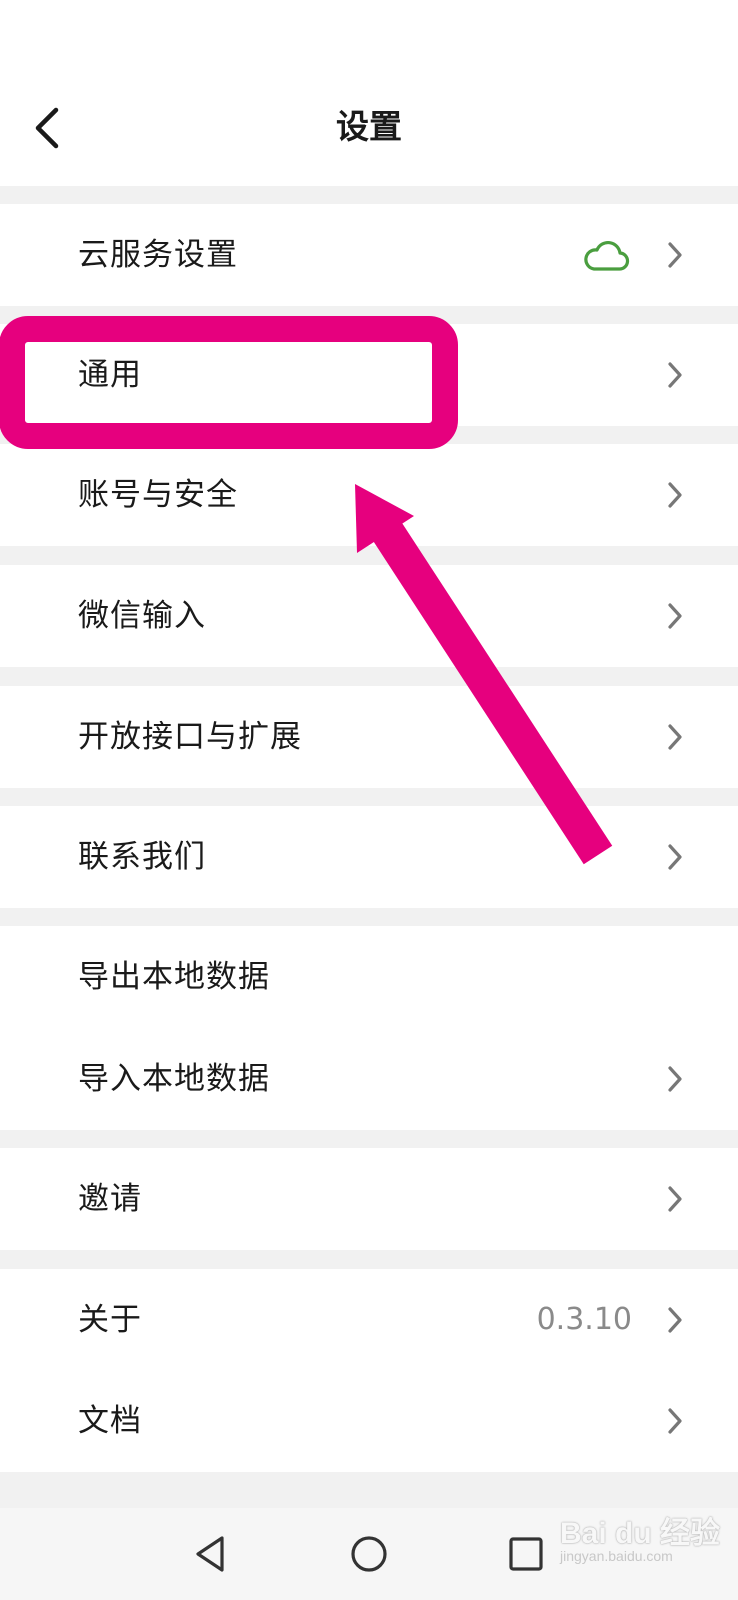  Describe the element at coordinates (142, 857) in the screenshot. I see `row-label: 联系我们` at that location.